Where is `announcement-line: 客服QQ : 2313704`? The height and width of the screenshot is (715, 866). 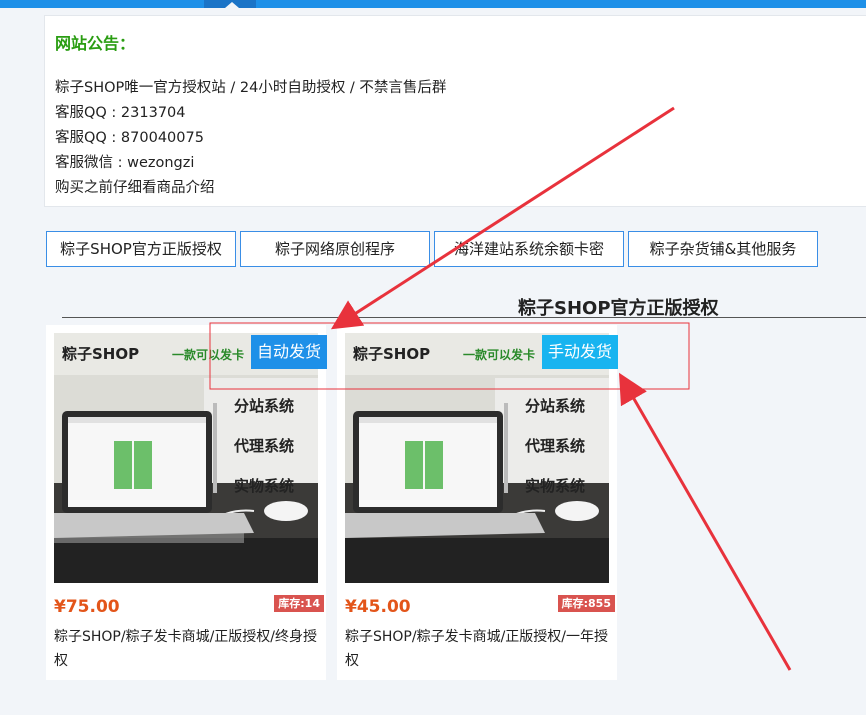 announcement-line: 客服QQ : 2313704 is located at coordinates (120, 113).